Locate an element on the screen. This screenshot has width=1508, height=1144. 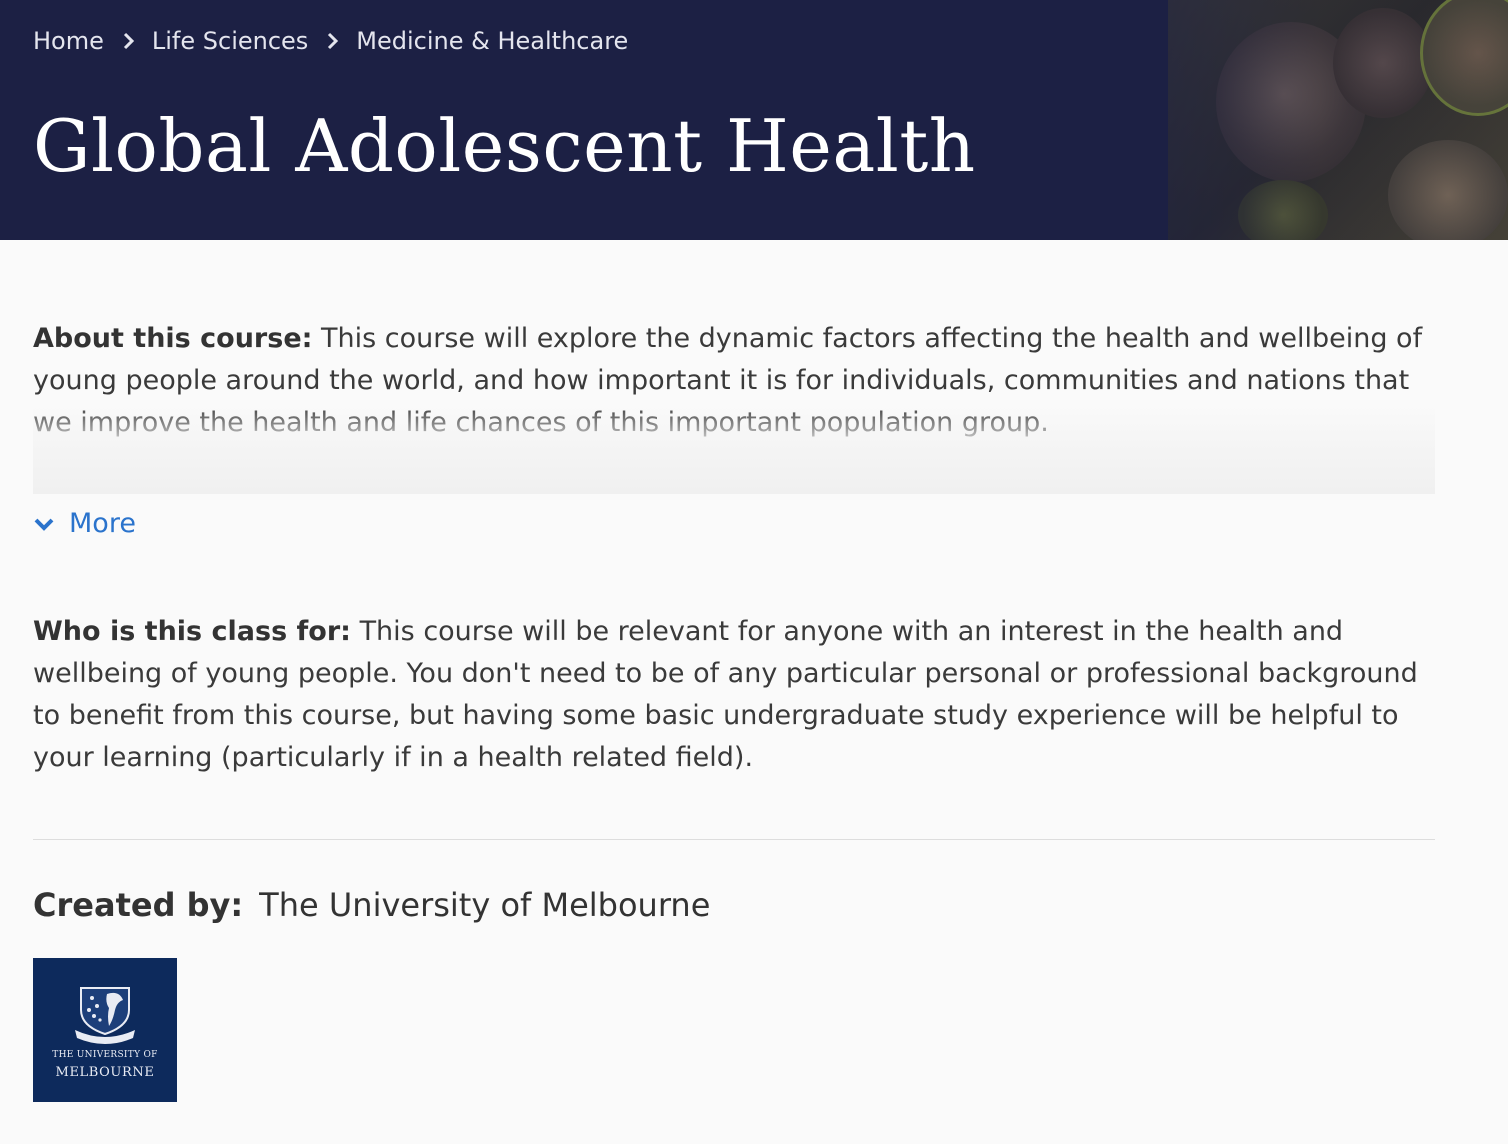
breadcrumb-home-link: Home is located at coordinates (68, 41).